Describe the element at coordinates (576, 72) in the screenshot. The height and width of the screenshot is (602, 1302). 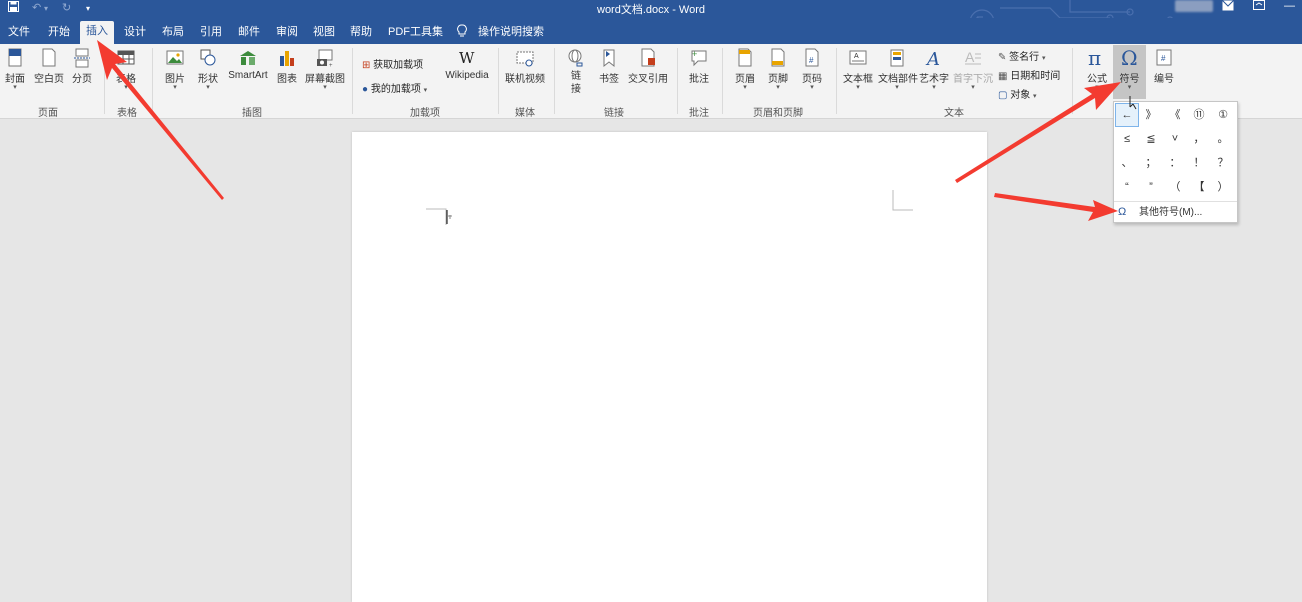
I see `link-button: 链接` at that location.